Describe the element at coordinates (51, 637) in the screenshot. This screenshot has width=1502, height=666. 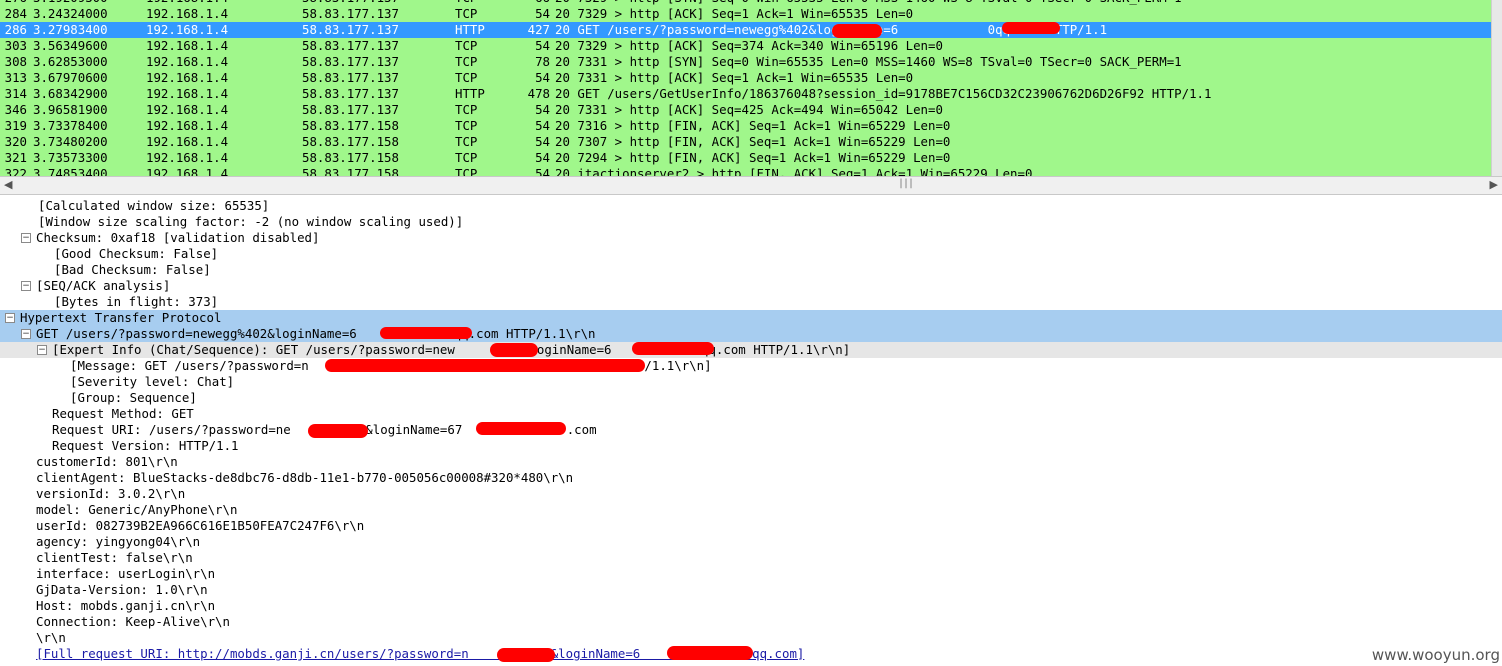
I see `detail-tree-label: \r\n` at that location.